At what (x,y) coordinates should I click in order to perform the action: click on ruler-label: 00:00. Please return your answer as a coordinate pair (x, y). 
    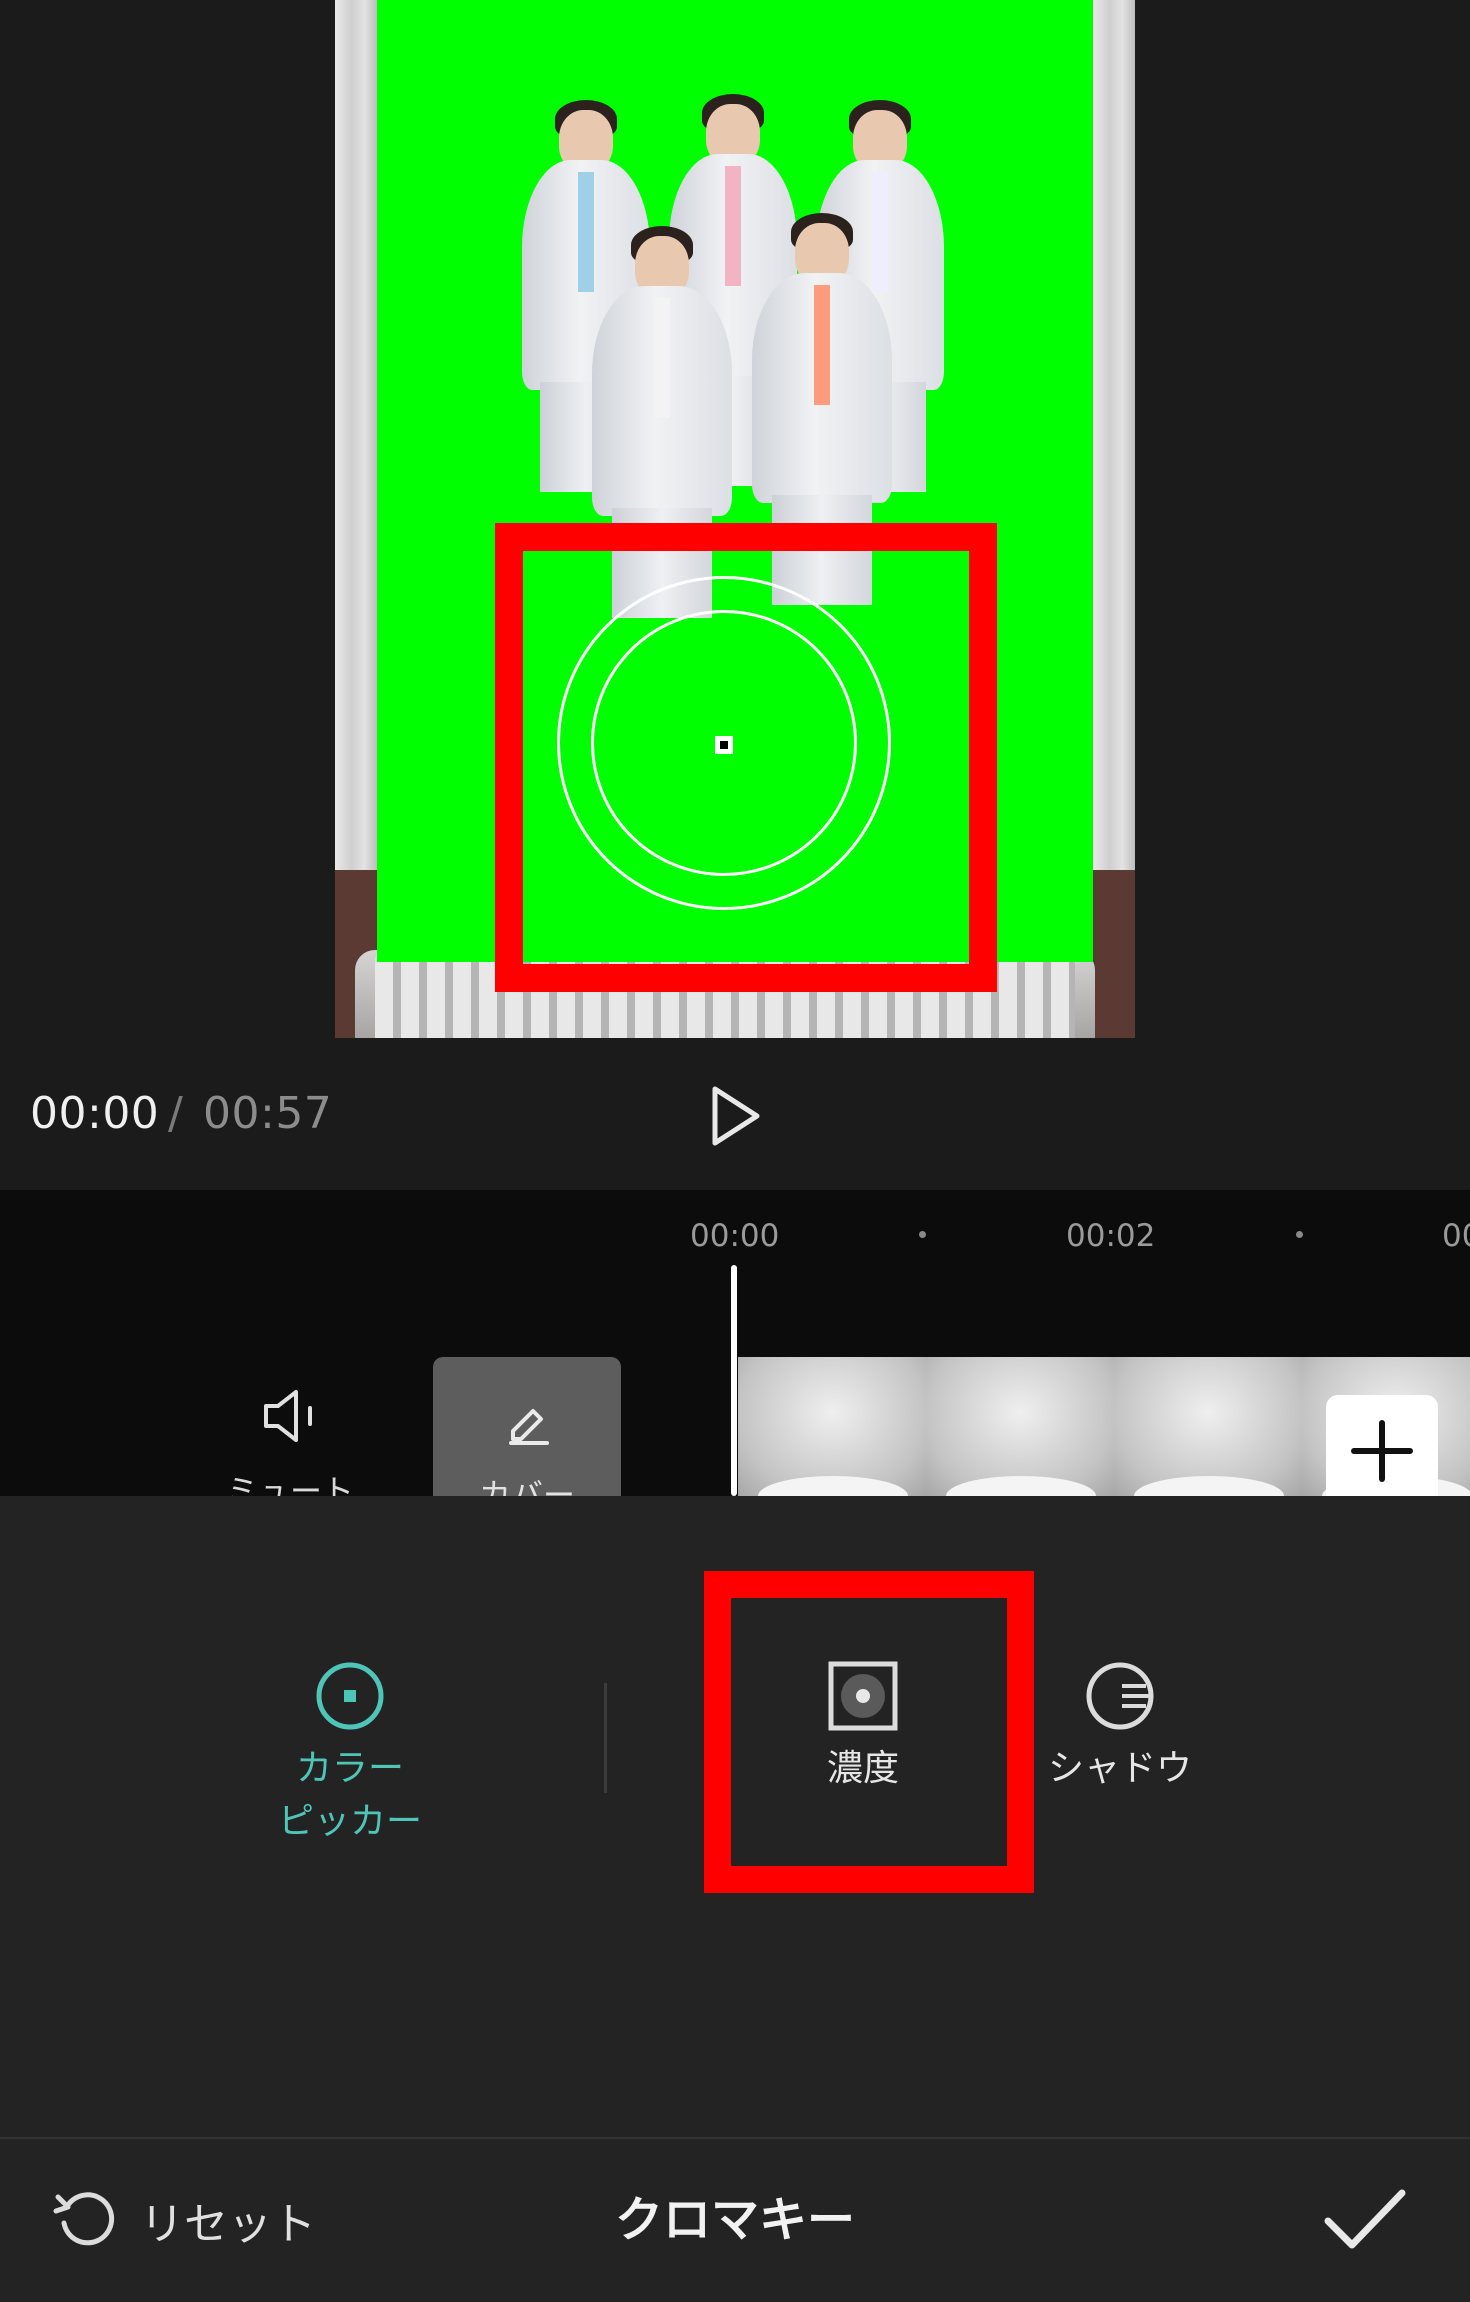
    Looking at the image, I should click on (735, 1236).